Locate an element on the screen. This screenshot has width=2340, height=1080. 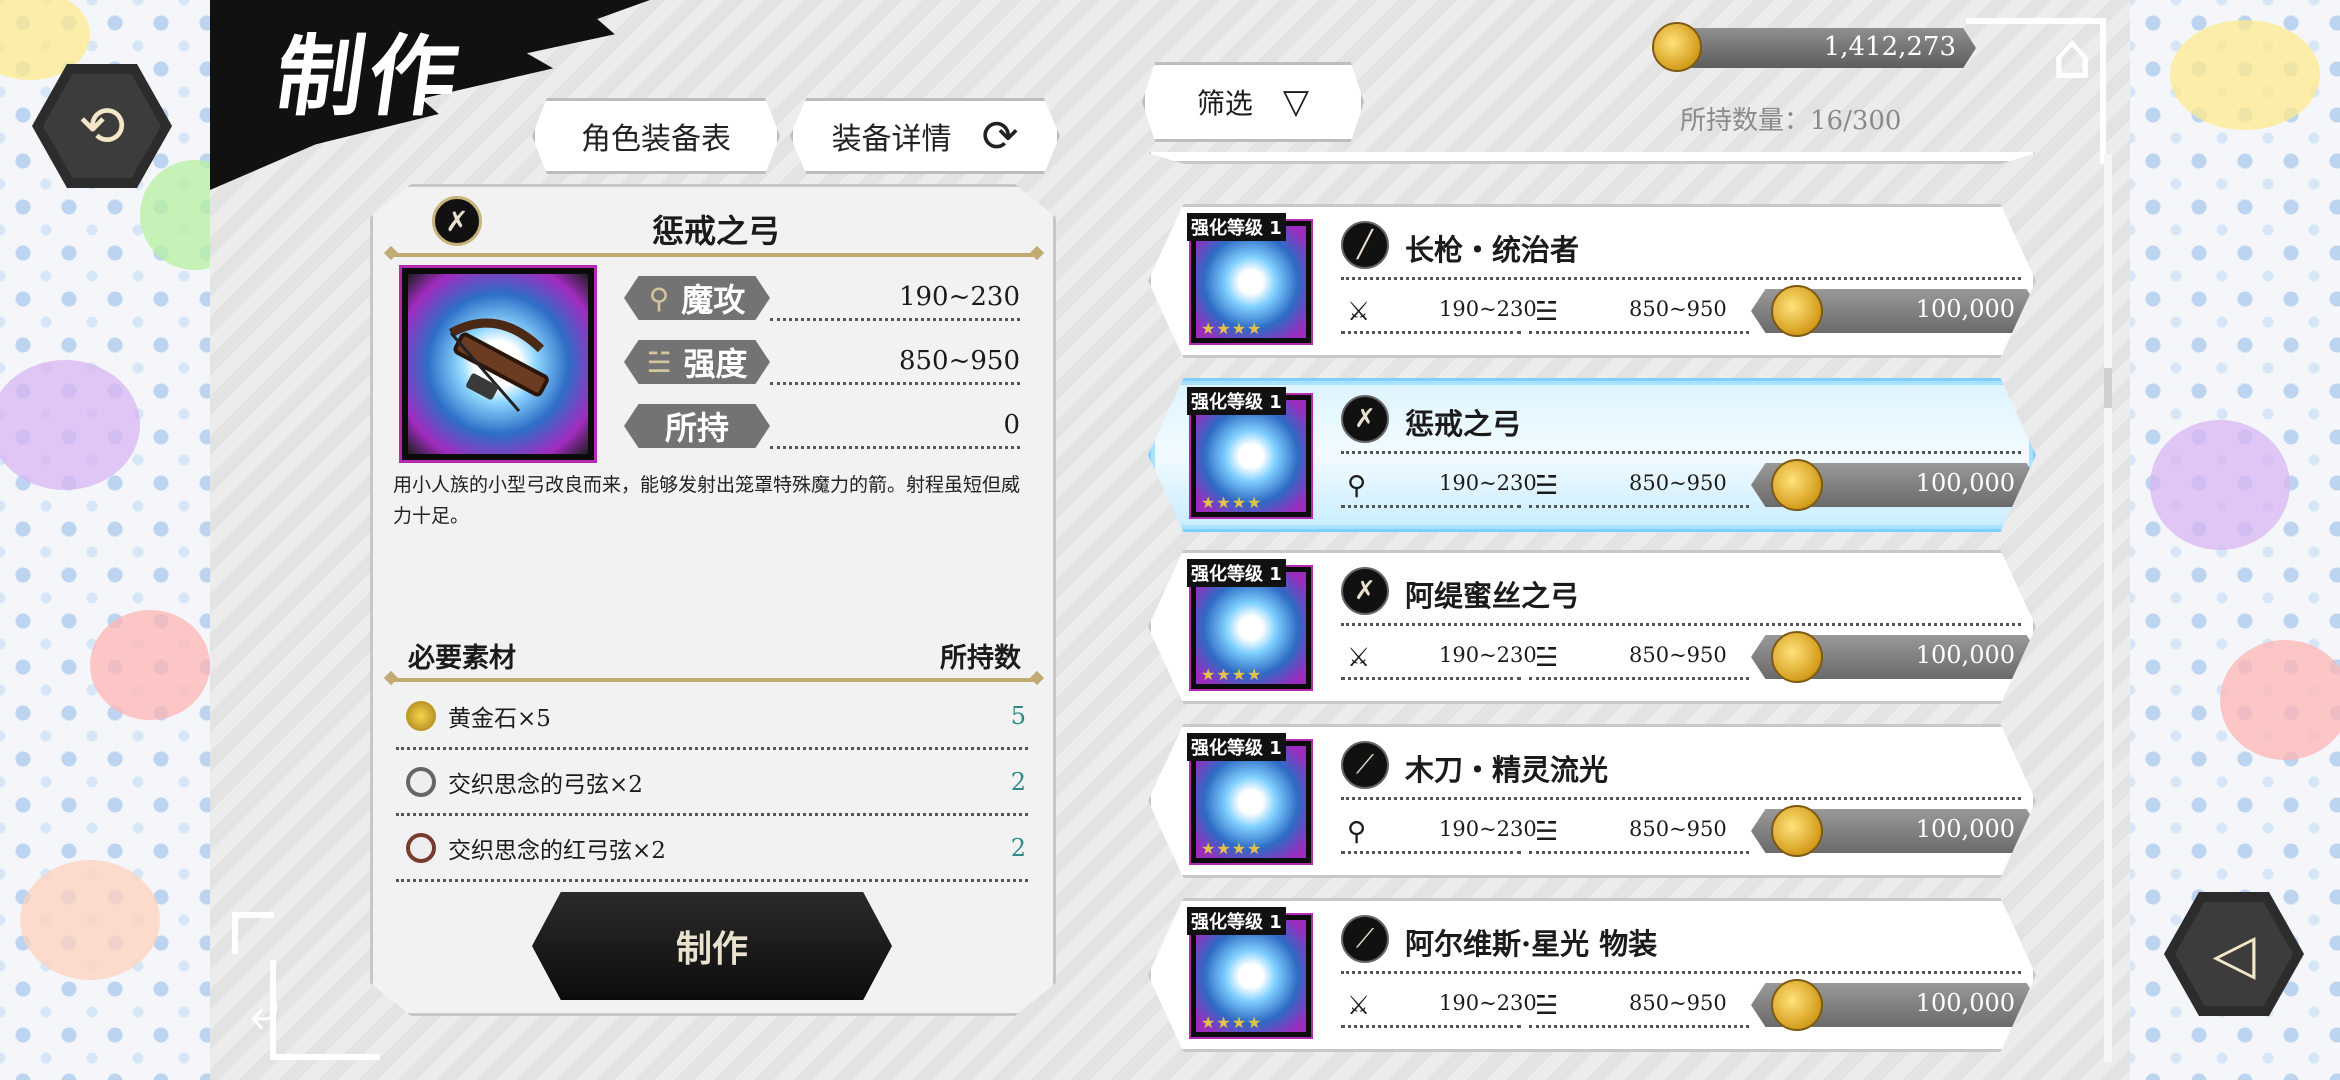
currency-bar: 1,412,273 is located at coordinates (1816, 48).